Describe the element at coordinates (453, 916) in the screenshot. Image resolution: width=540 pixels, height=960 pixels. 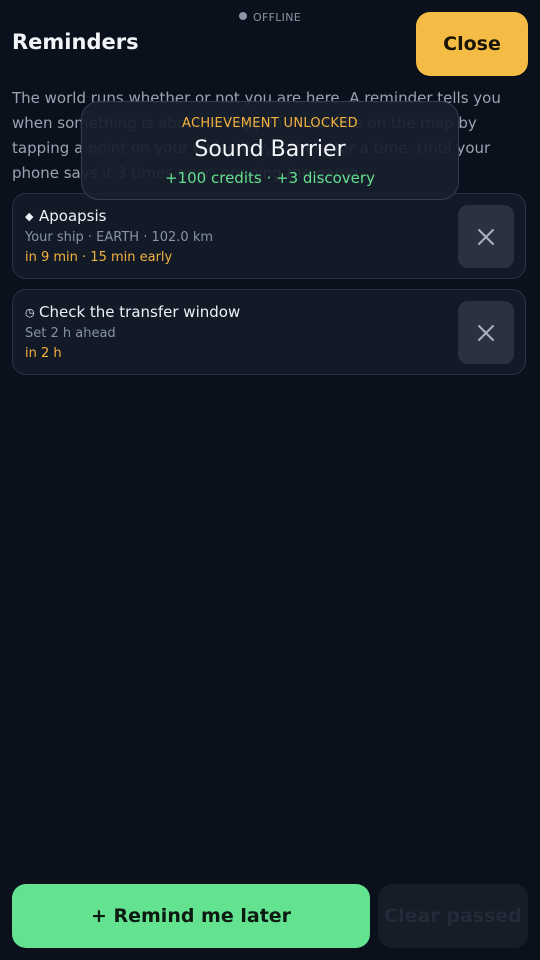
I see `clear-passed-button: Clear passed` at that location.